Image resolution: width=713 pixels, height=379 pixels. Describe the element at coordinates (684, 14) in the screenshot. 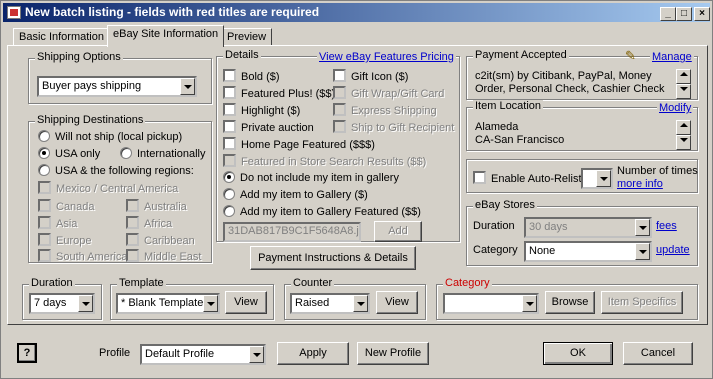

I see `maximize-button: □` at that location.